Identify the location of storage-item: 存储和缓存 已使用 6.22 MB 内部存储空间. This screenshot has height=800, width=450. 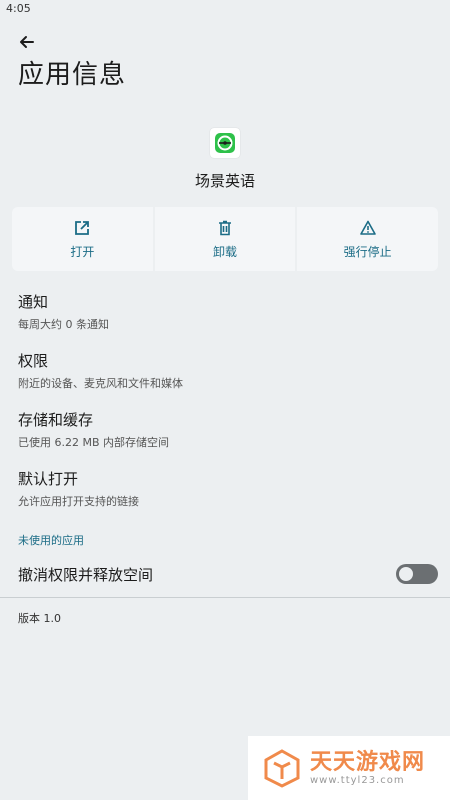
(93, 429).